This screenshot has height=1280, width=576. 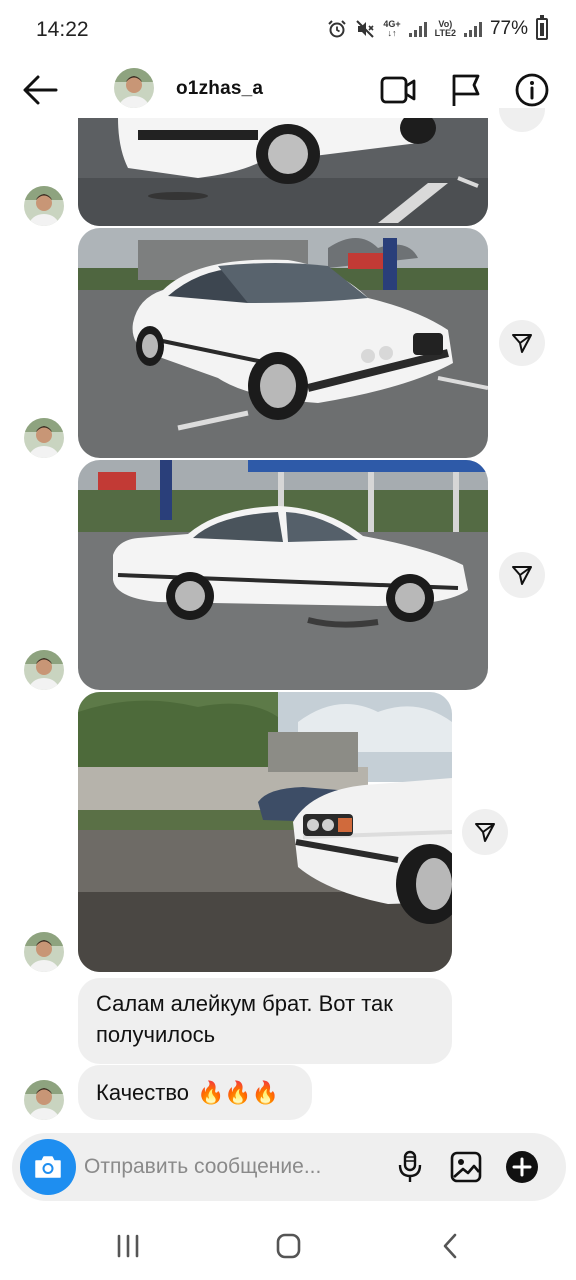 What do you see at coordinates (288, 29) in the screenshot?
I see `status-bar: 14:22 4G+ ↓↑ Vo) LTE2 77%` at bounding box center [288, 29].